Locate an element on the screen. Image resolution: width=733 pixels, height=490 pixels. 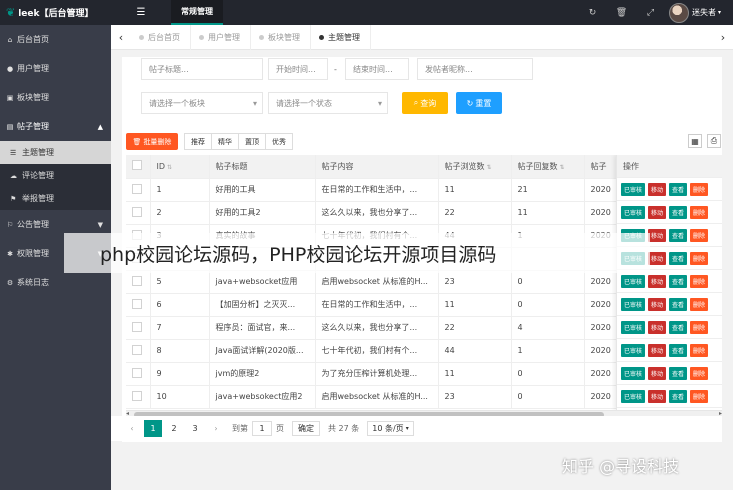
tag-recommend-button: 推荐 is located at coordinates (198, 141).